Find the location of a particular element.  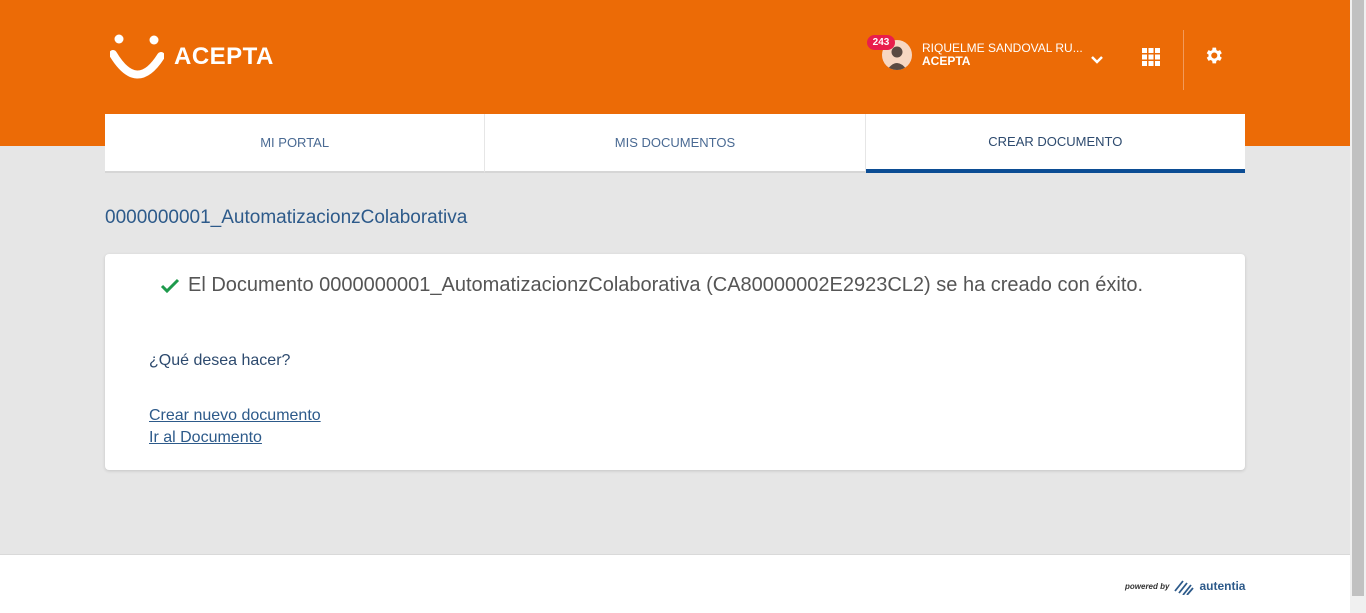

user-menu: RIQUELME SANDOVAL RU... ACEPTA is located at coordinates (982, 55).